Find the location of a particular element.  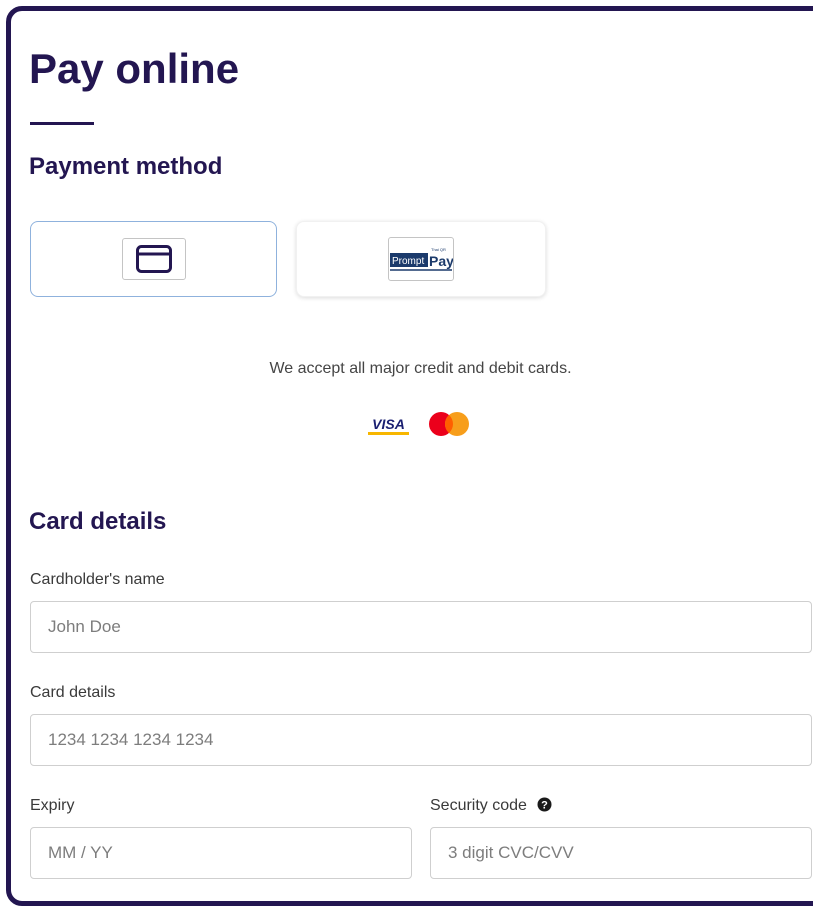

page-title: Pay online is located at coordinates (134, 68).